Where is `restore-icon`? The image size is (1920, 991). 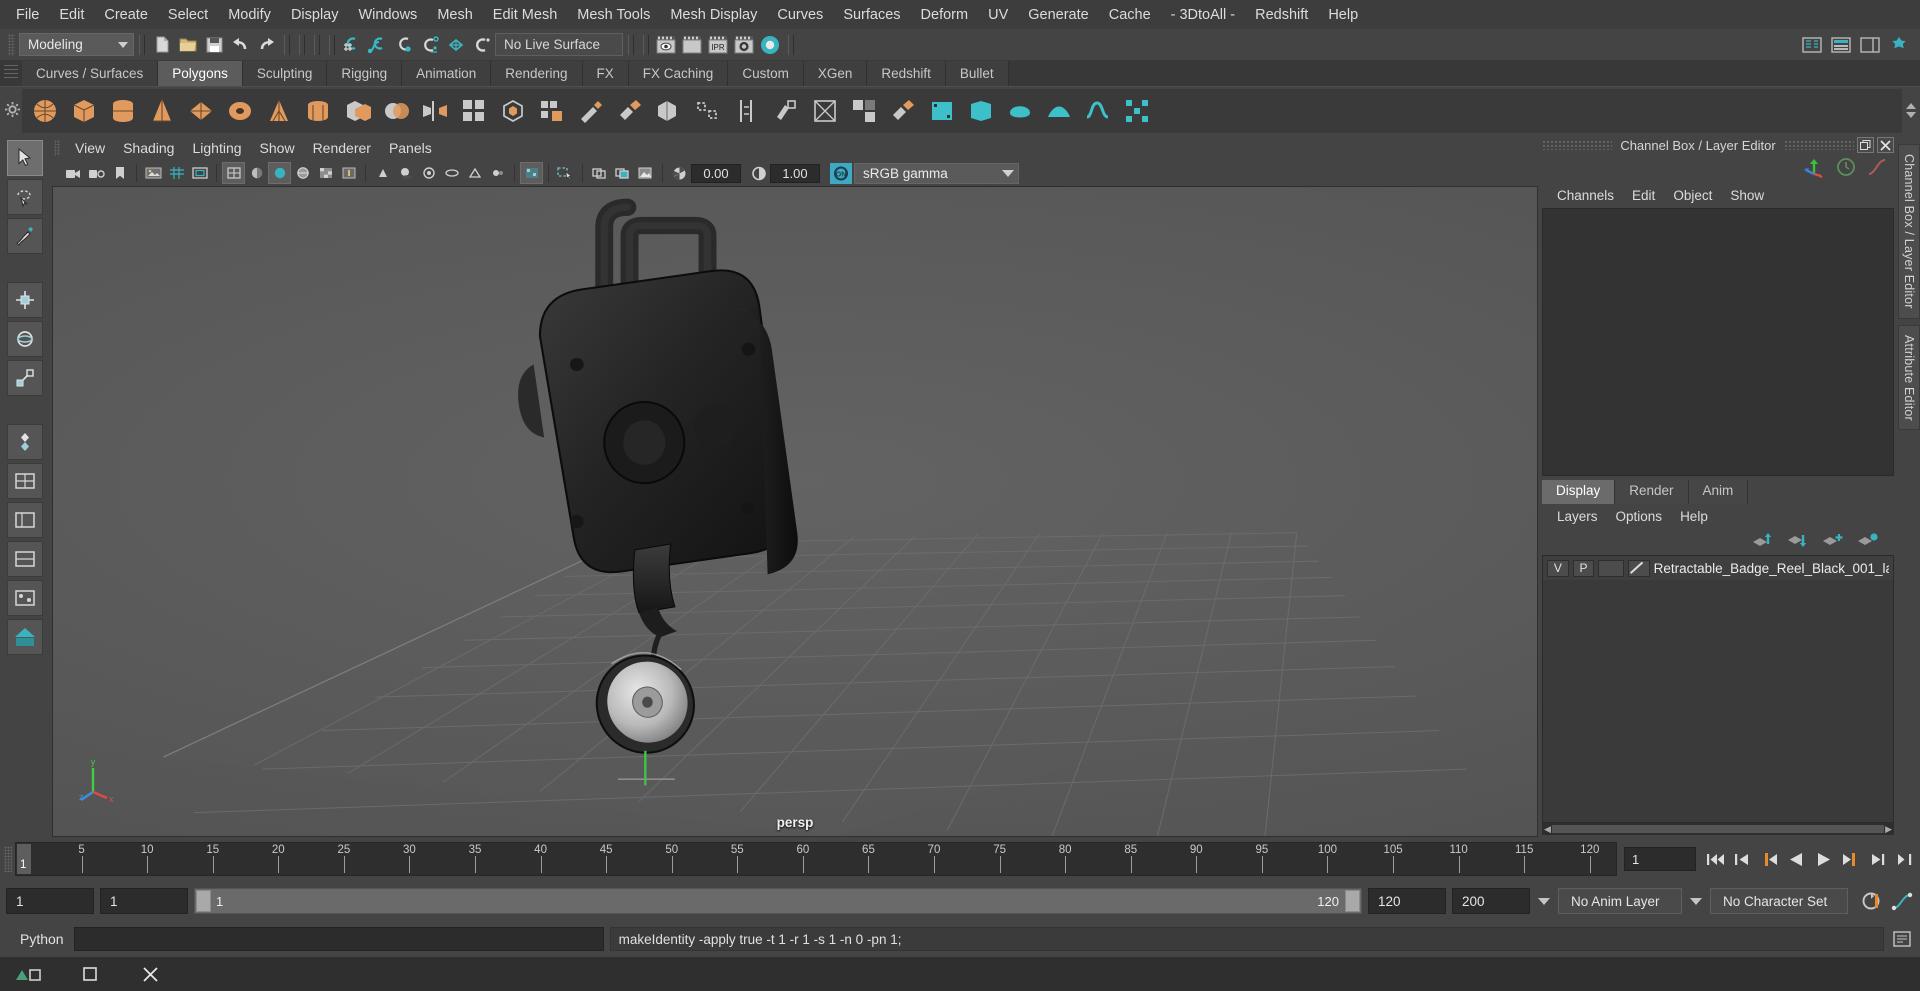
restore-icon is located at coordinates (1865, 145).